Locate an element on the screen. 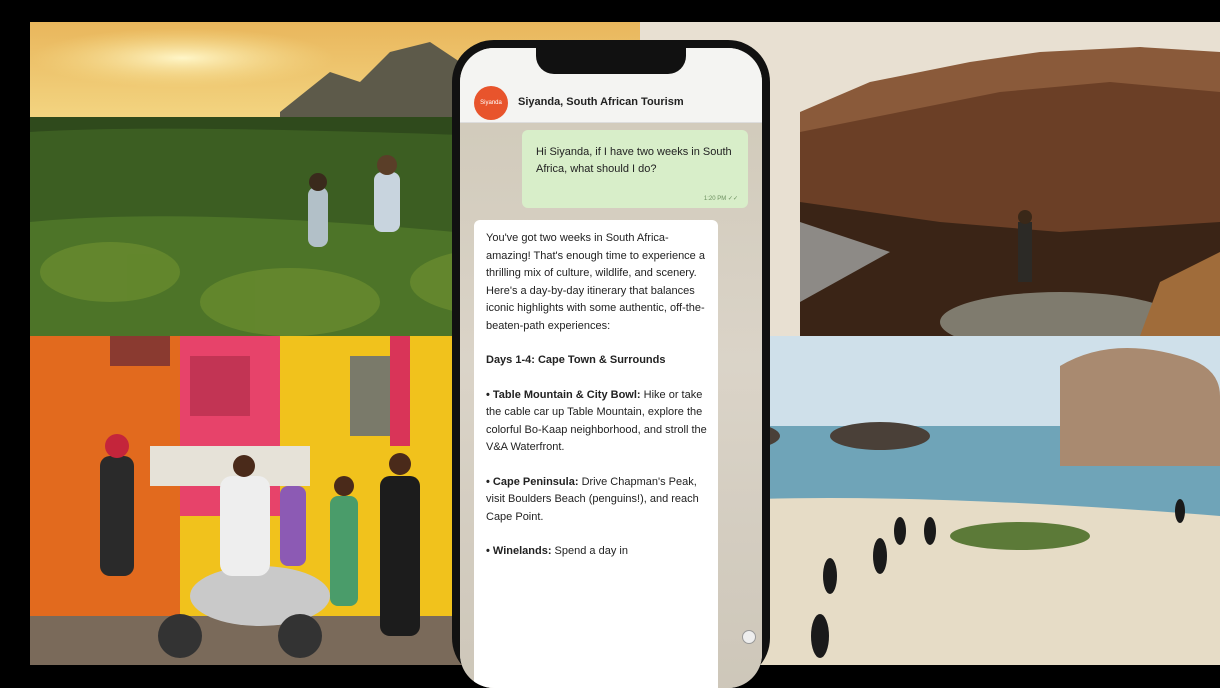 Image resolution: width=1220 pixels, height=688 pixels. item-text: Spend a day in is located at coordinates (591, 551).